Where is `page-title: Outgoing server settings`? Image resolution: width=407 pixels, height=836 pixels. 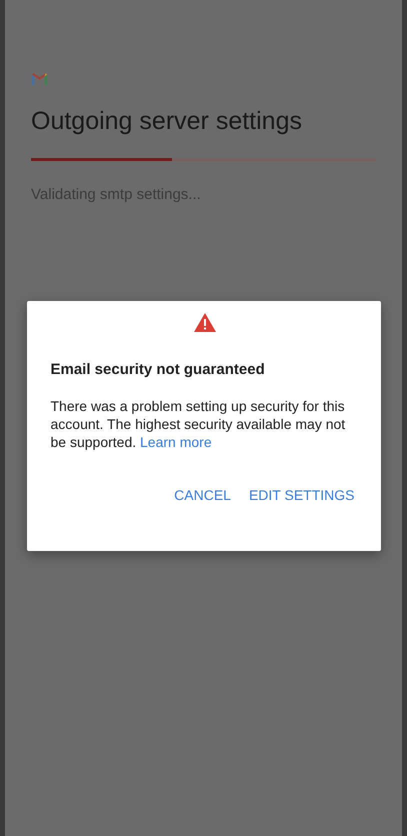
page-title: Outgoing server settings is located at coordinates (167, 121).